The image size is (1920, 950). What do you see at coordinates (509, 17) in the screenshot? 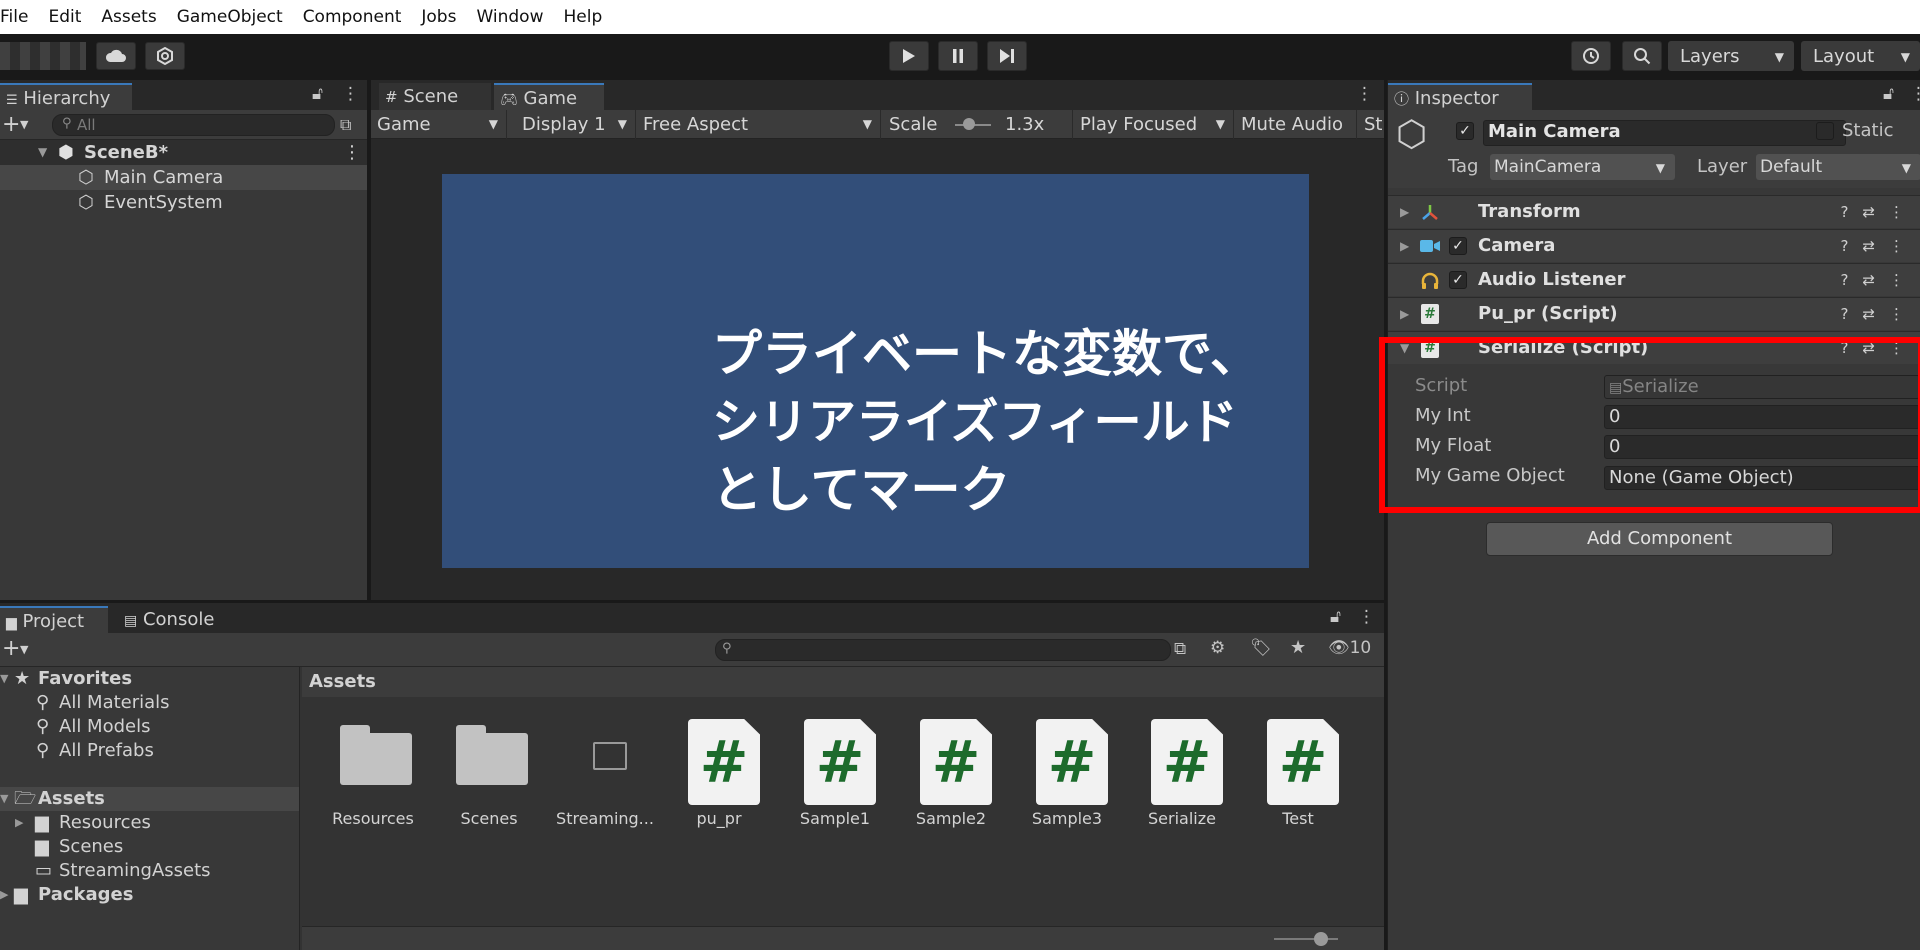
I see `menu-window: Window` at bounding box center [509, 17].